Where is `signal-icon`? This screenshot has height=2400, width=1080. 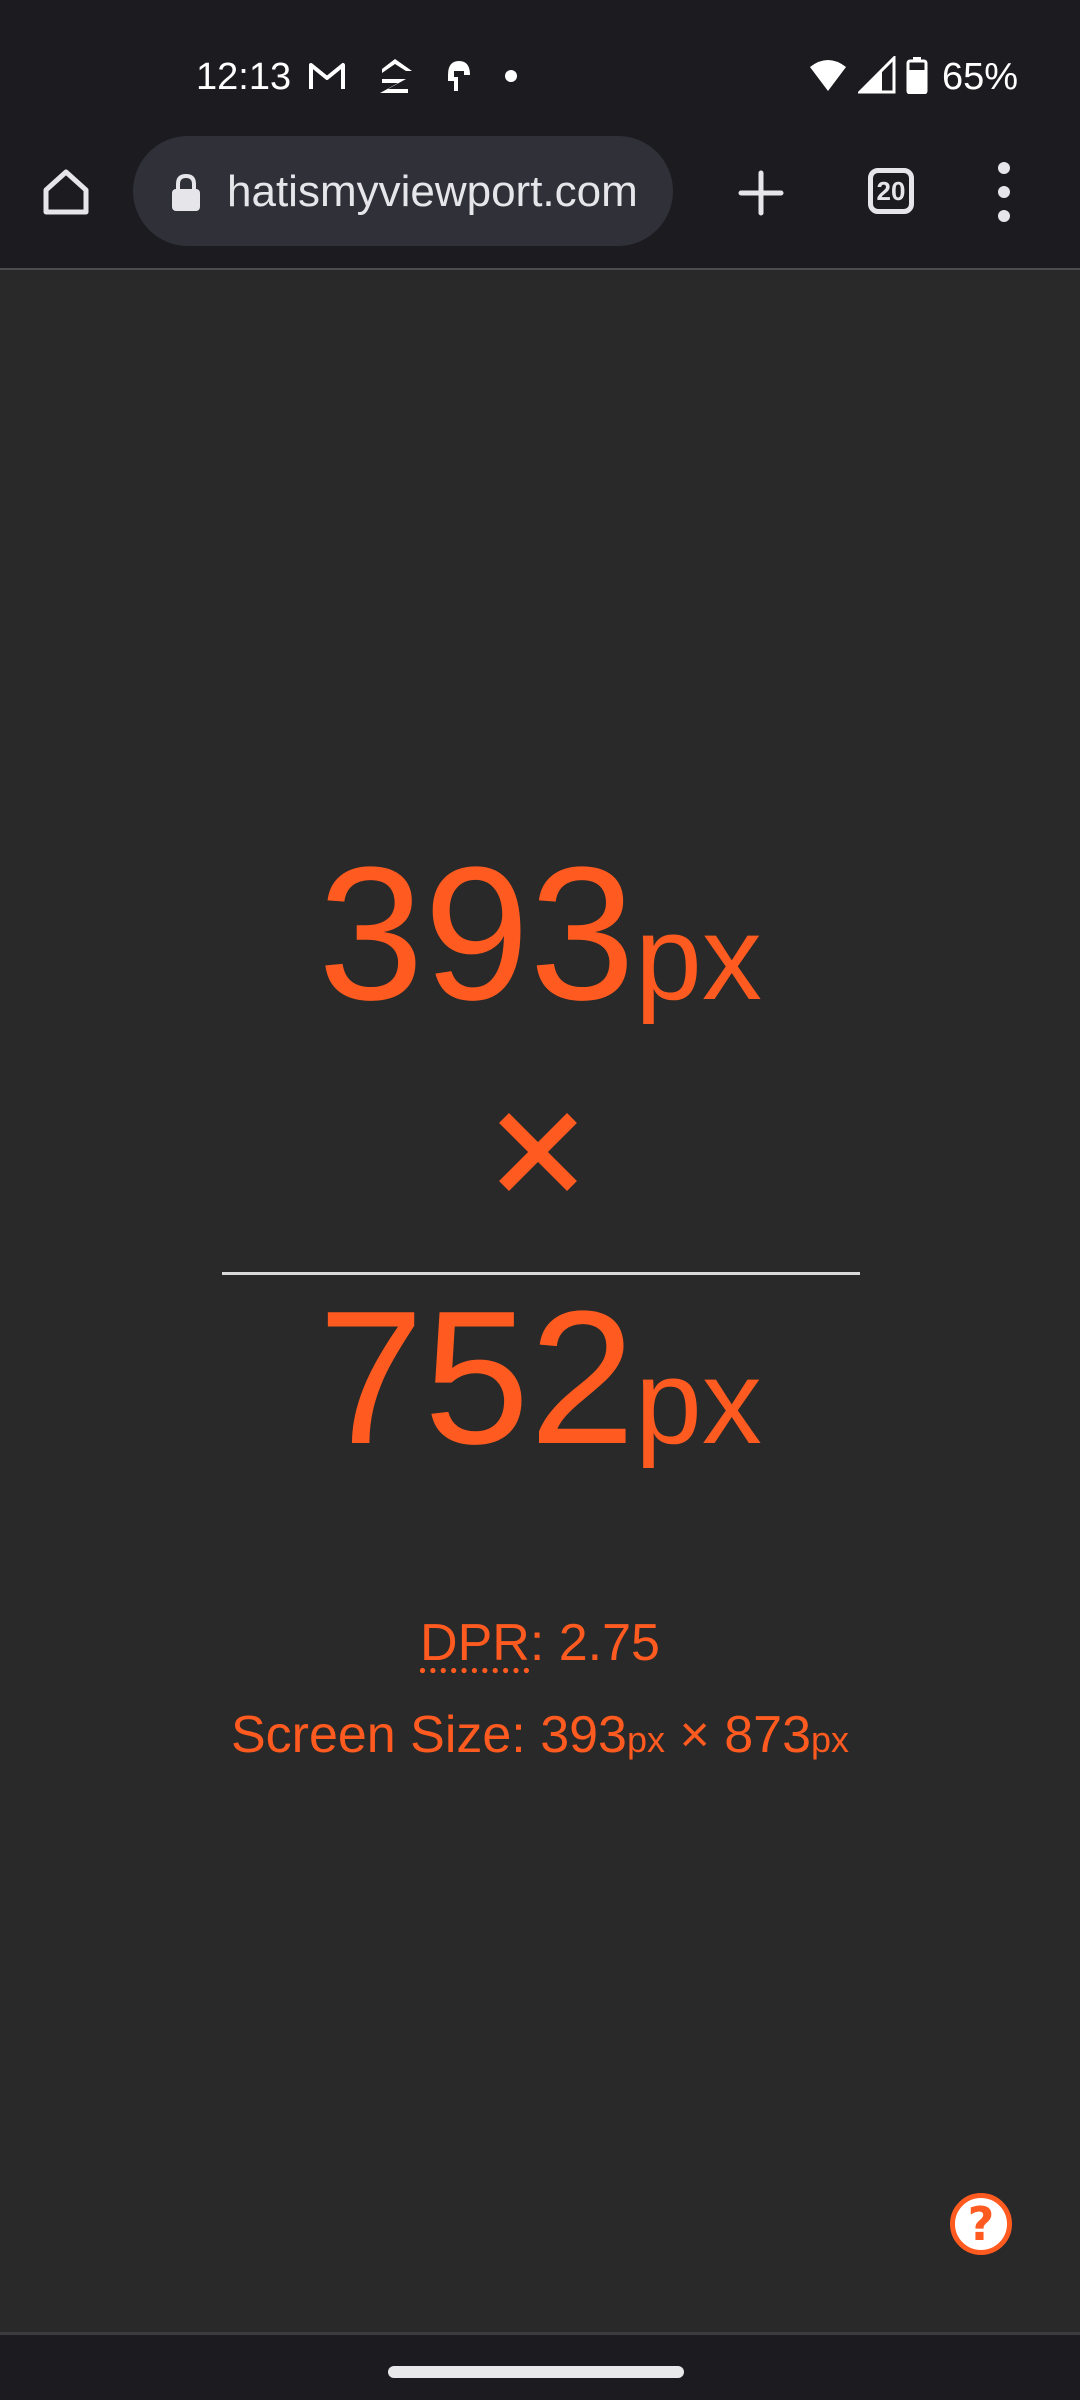
signal-icon is located at coordinates (876, 76).